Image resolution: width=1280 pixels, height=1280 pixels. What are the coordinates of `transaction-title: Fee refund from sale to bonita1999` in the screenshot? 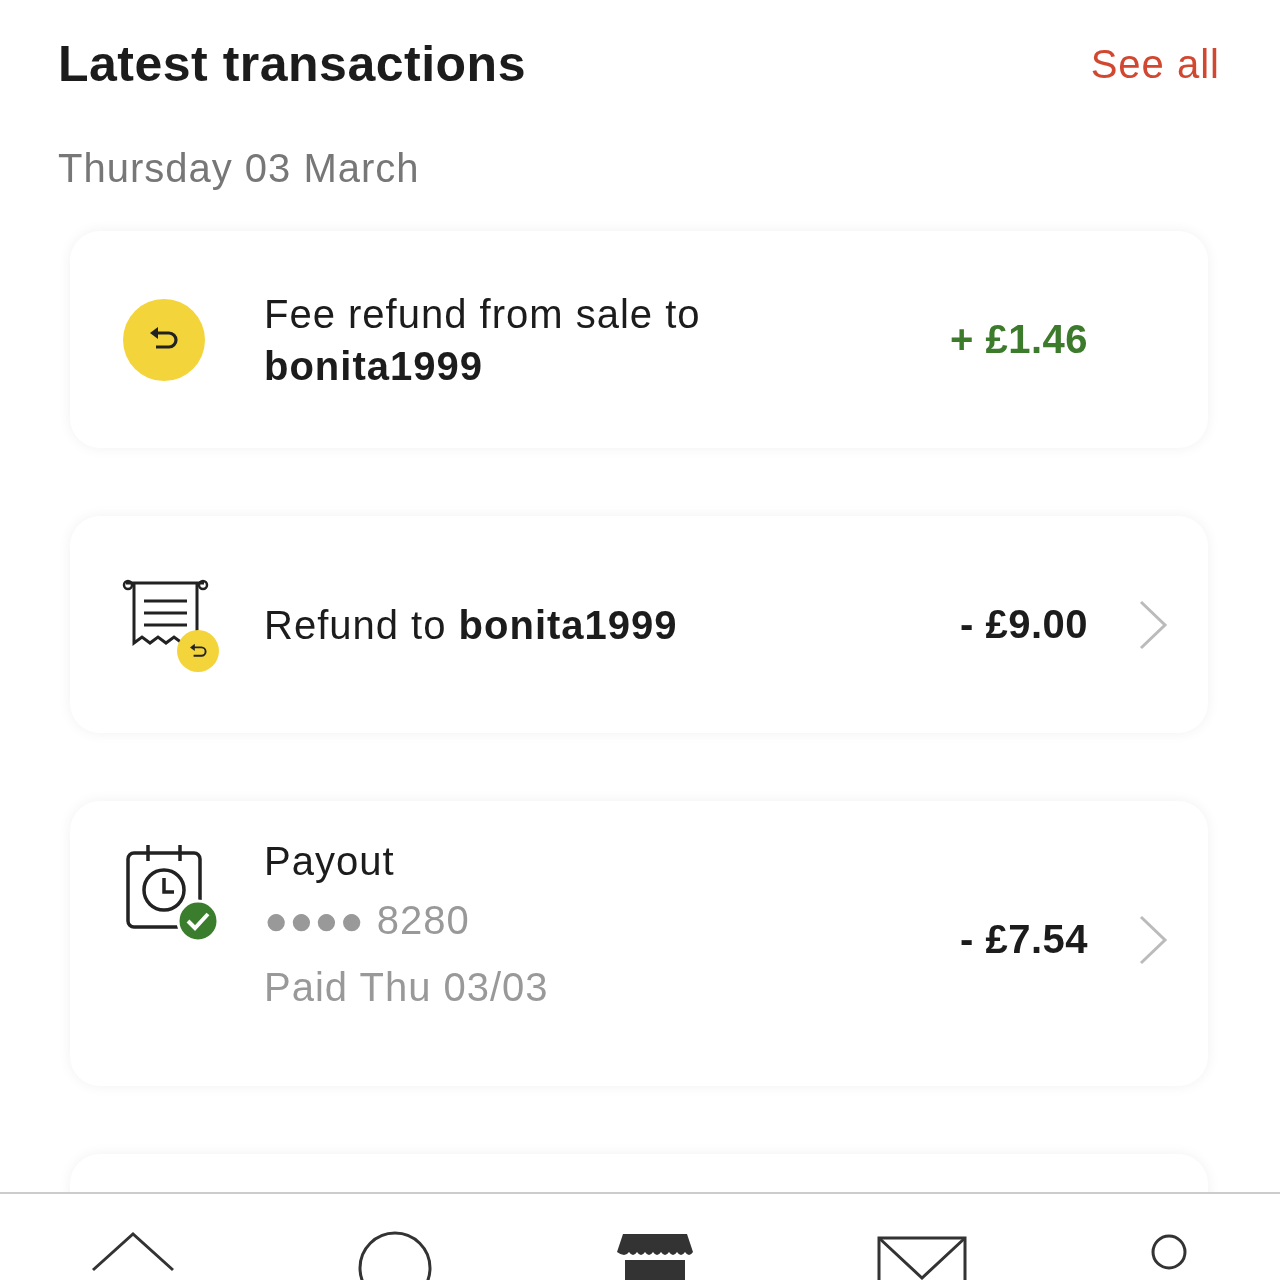 It's located at (483, 340).